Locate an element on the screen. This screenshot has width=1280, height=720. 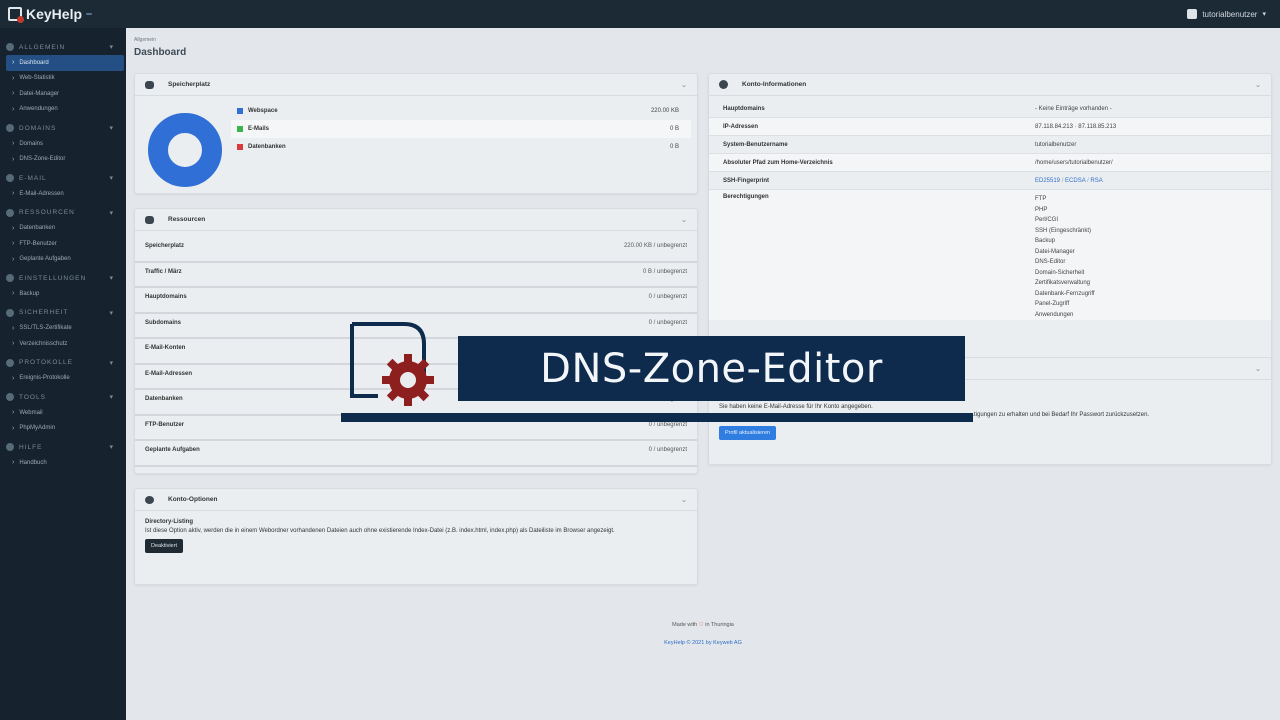
sidebar-item-handbuch: Handbuch is located at coordinates (63, 463).